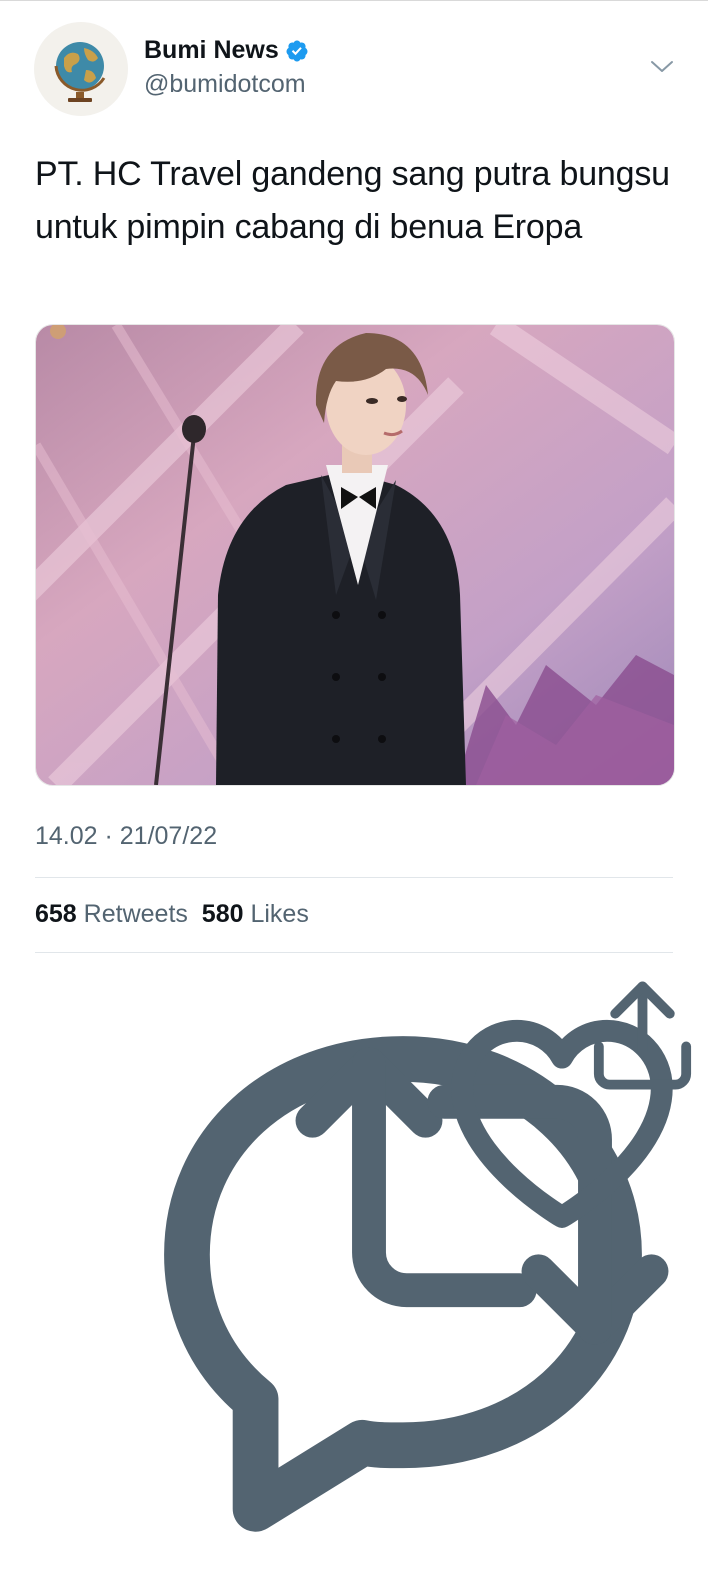 The image size is (708, 1580). I want to click on avatar, so click(81, 69).